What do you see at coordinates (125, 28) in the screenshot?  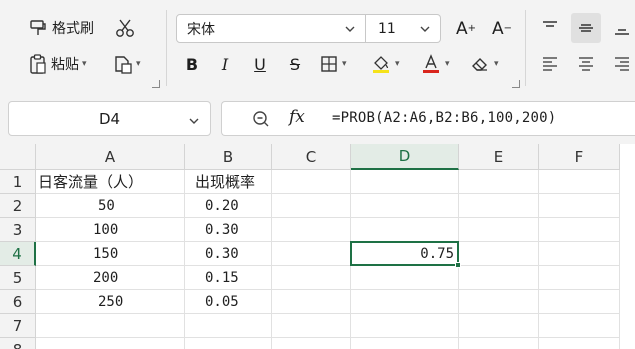 I see `cut-button` at bounding box center [125, 28].